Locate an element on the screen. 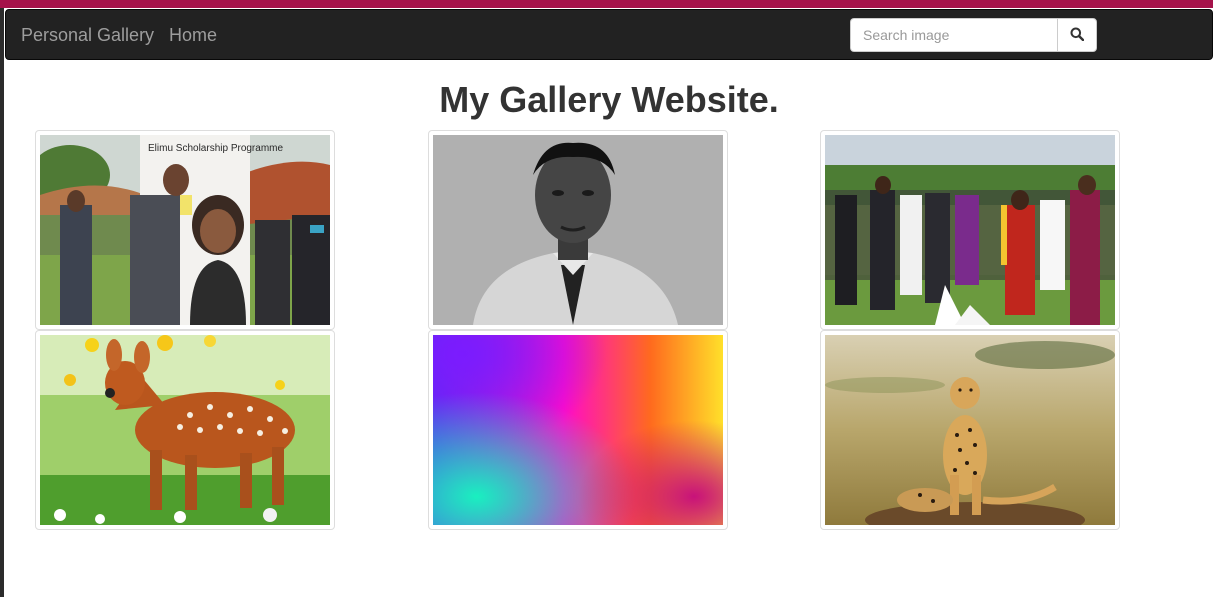 The image size is (1213, 597). gallery-thumbnail-portrait is located at coordinates (578, 230).